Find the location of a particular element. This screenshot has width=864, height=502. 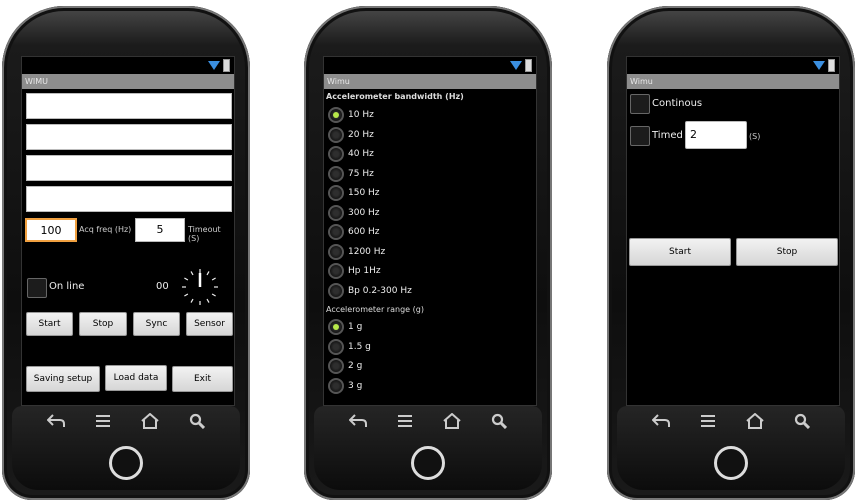

acq-freq-input: 100 is located at coordinates (51, 230).